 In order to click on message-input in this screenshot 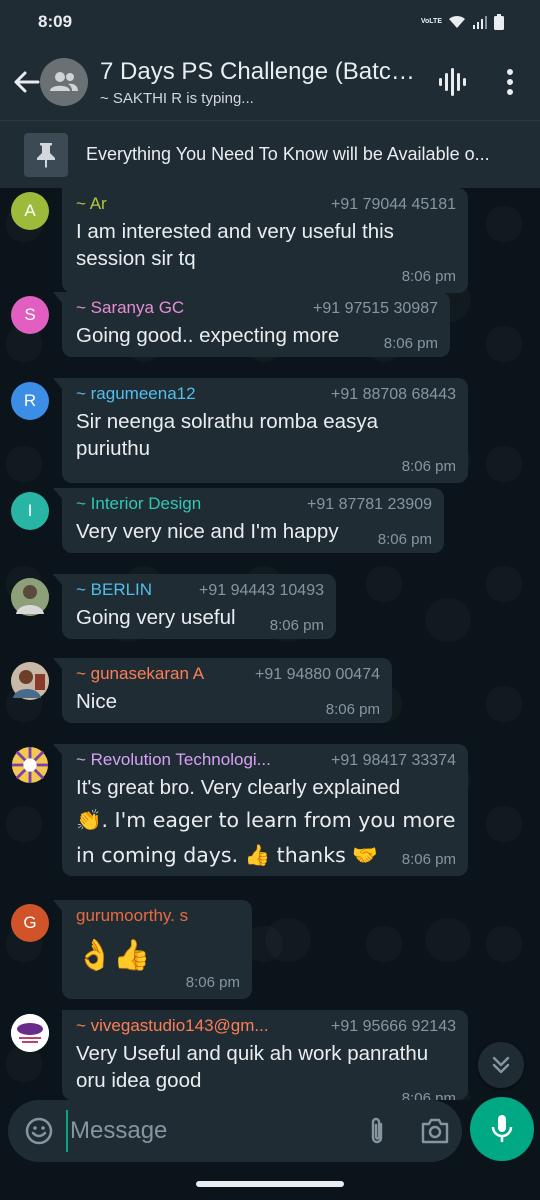, I will do `click(206, 1131)`.